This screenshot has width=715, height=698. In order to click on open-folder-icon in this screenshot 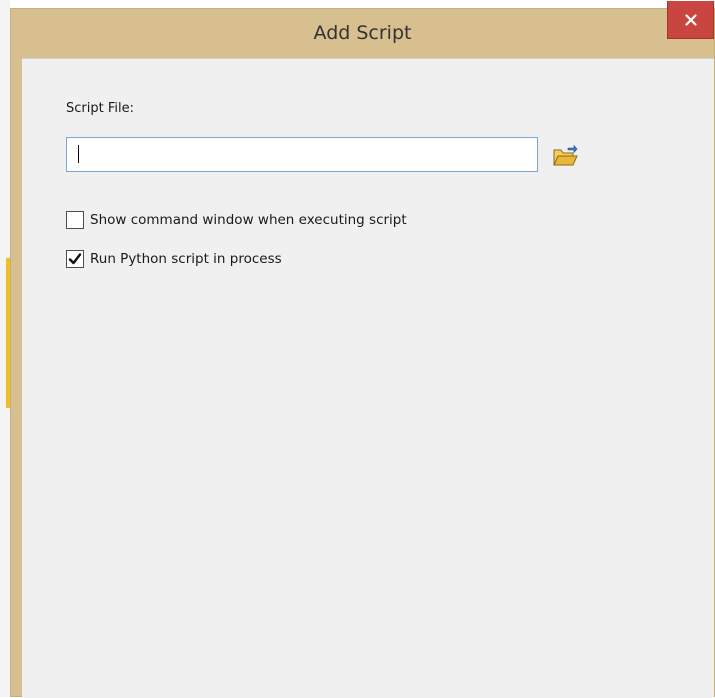, I will do `click(565, 155)`.